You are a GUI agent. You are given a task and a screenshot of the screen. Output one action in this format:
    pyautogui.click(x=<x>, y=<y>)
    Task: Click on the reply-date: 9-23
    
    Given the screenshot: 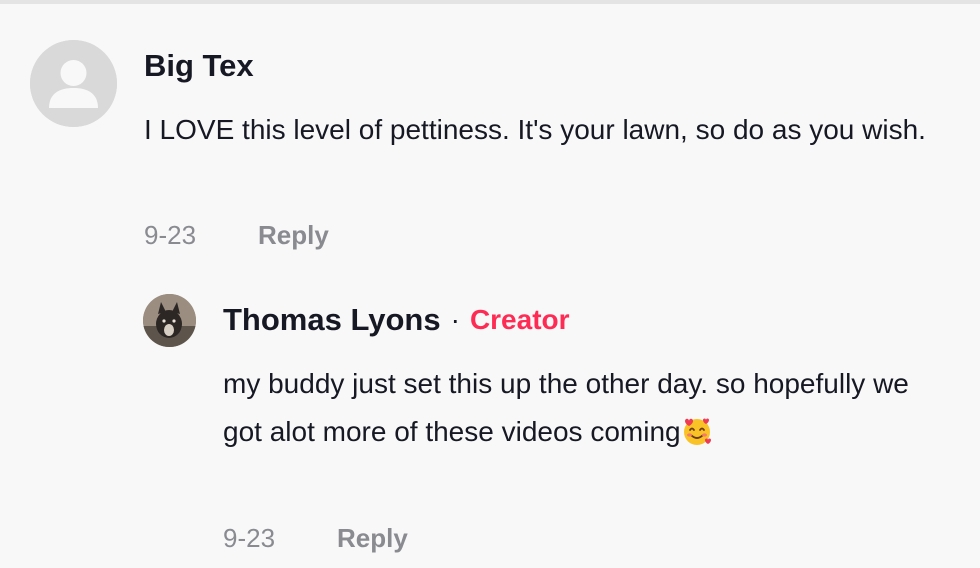 What is the action you would take?
    pyautogui.click(x=249, y=538)
    